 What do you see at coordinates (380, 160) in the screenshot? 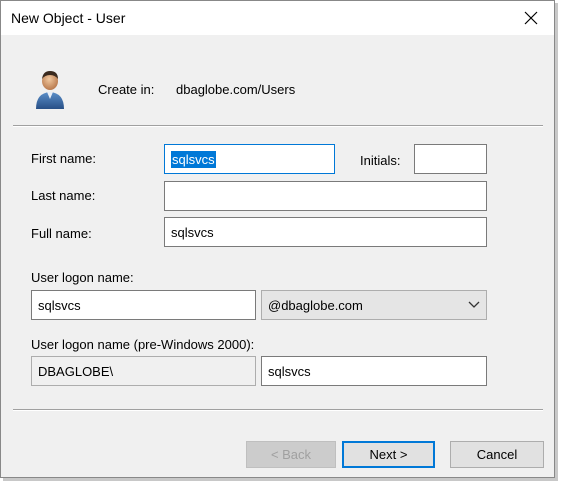
I see `initials-label: Initials:` at bounding box center [380, 160].